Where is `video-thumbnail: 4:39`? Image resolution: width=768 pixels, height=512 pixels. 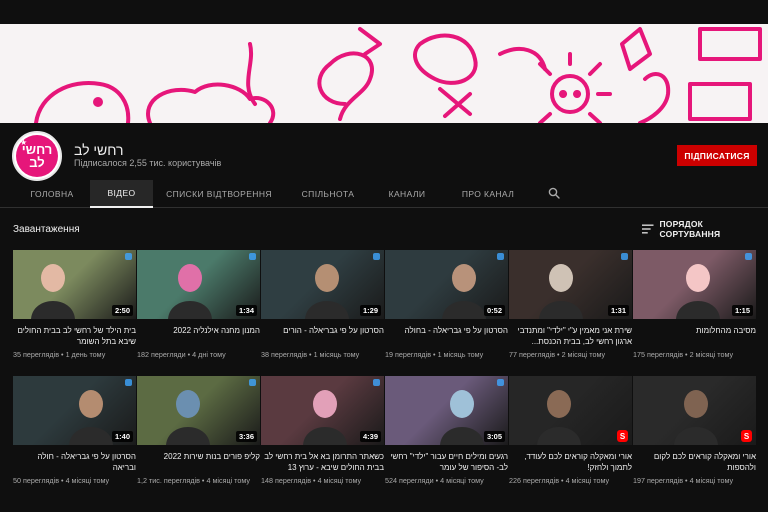
video-thumbnail: 4:39 is located at coordinates (322, 410).